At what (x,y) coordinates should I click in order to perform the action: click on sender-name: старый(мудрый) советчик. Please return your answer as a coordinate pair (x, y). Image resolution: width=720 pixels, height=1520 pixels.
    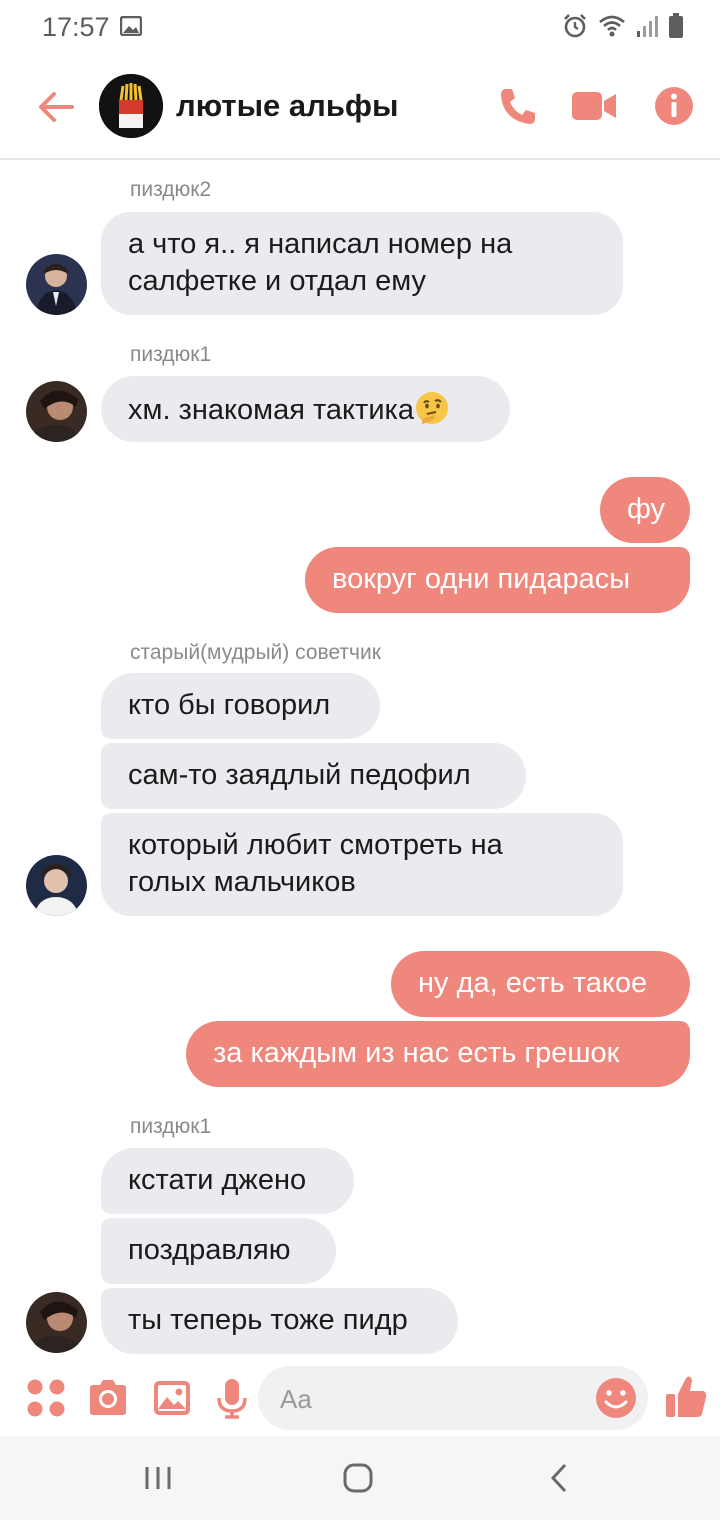
    Looking at the image, I should click on (255, 652).